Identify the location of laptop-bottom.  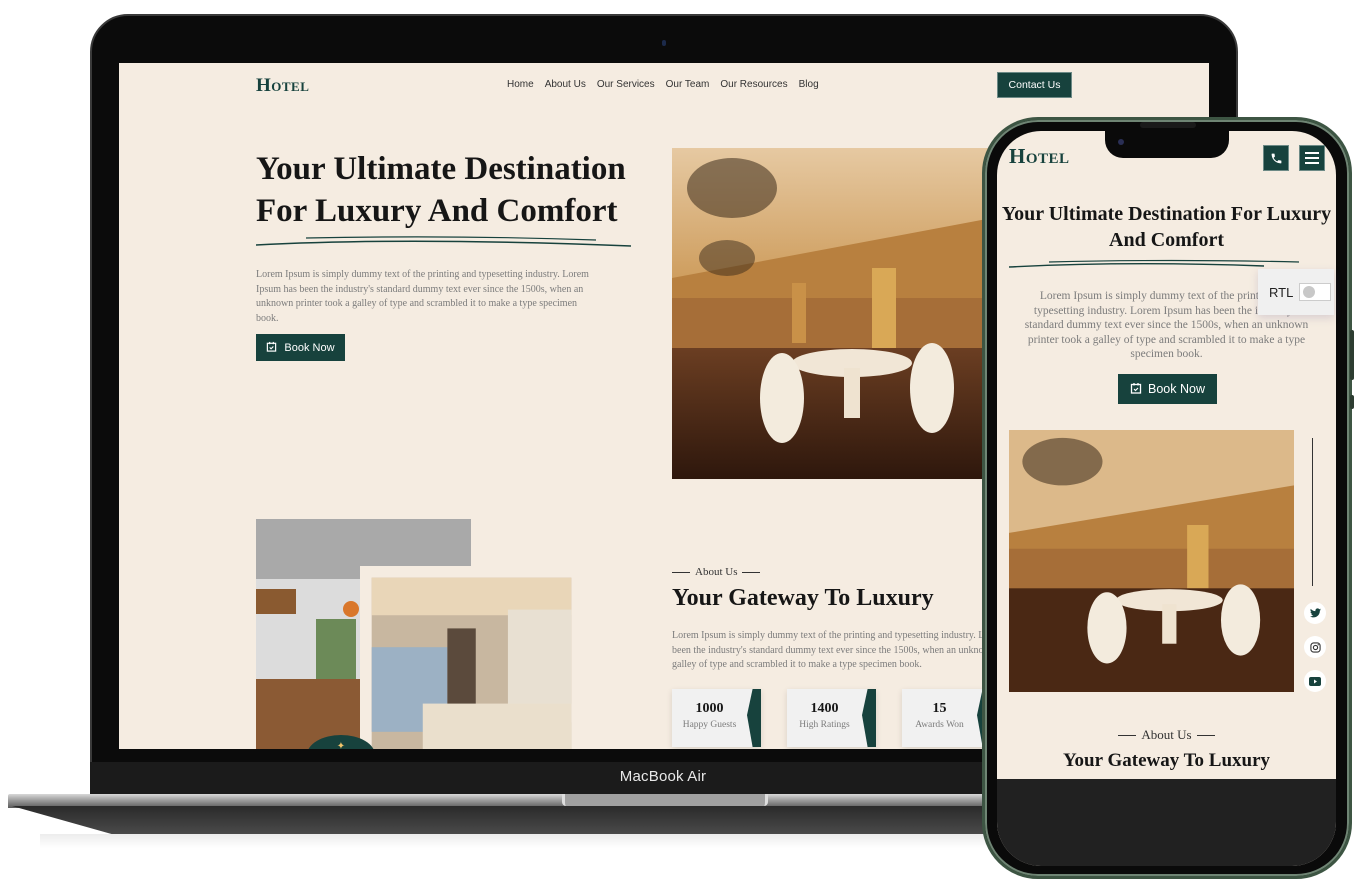
(509, 820).